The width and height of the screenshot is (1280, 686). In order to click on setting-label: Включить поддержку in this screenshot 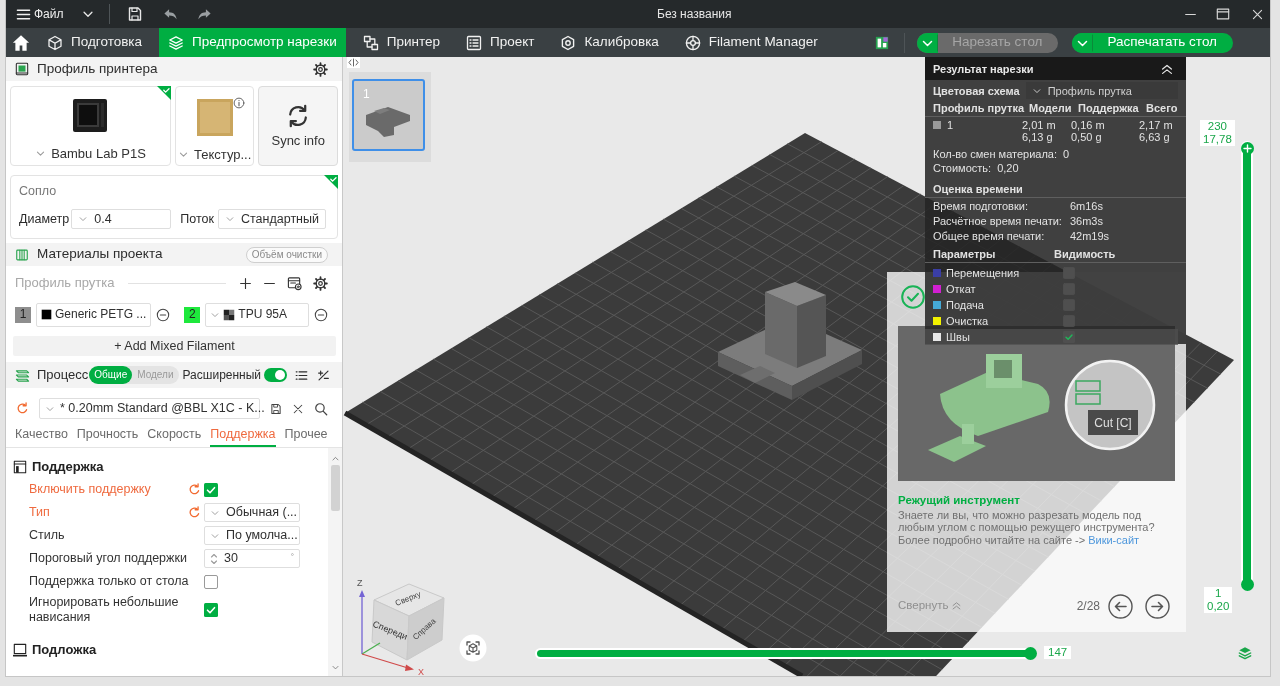, I will do `click(90, 489)`.